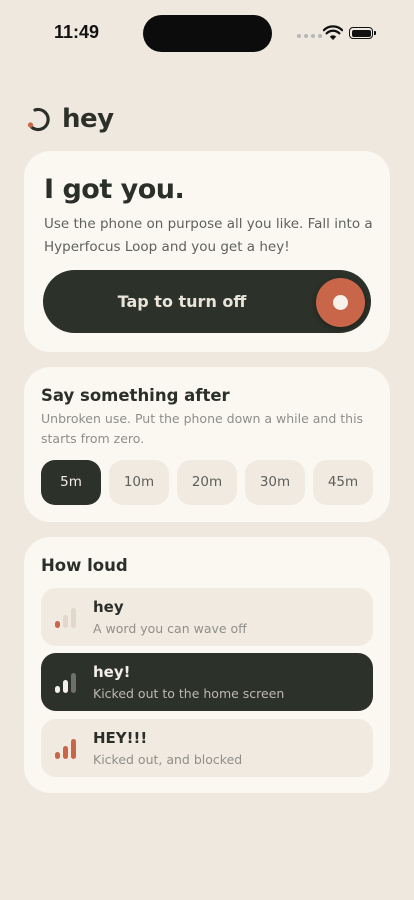  Describe the element at coordinates (182, 301) in the screenshot. I see `toggle-label: Tap to turn off` at that location.